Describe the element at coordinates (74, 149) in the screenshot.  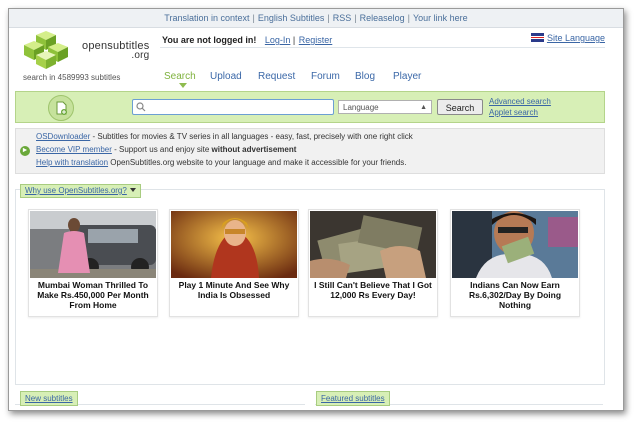
I see `become-vip-link: Become VIP member` at that location.